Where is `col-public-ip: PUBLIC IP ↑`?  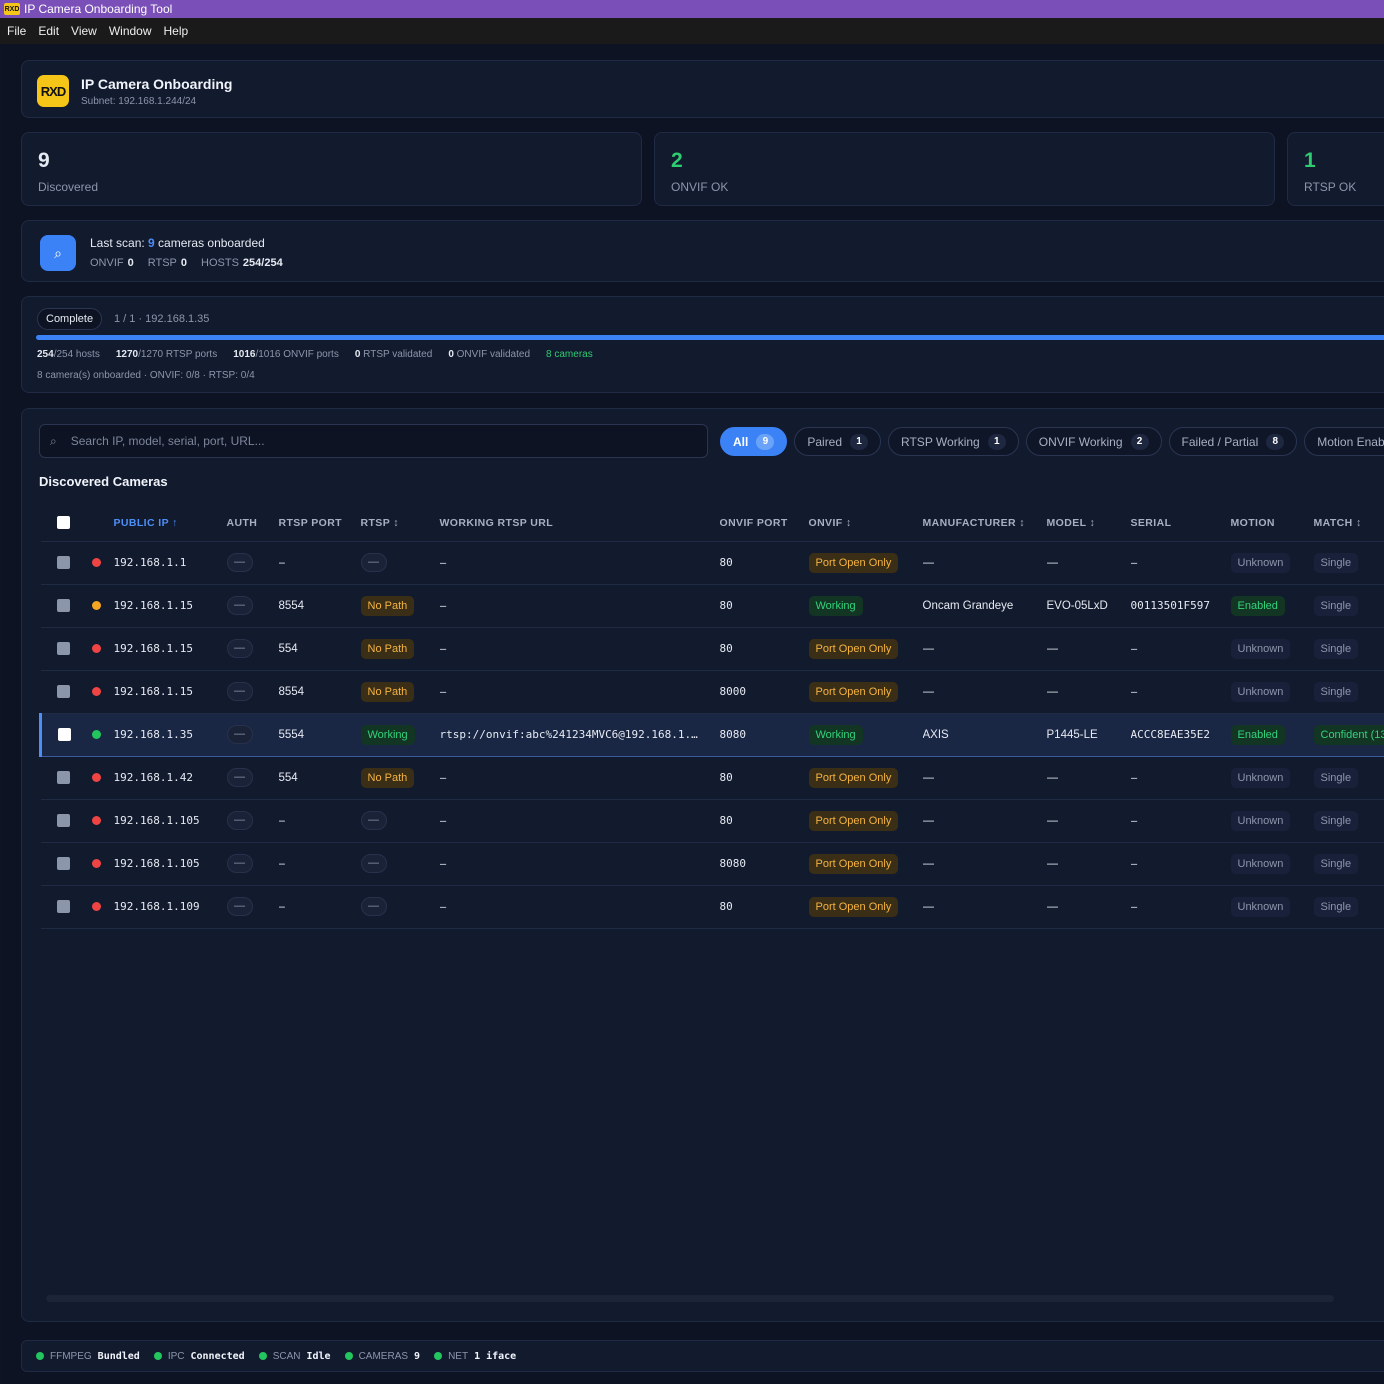
col-public-ip: PUBLIC IP ↑ is located at coordinates (170, 523).